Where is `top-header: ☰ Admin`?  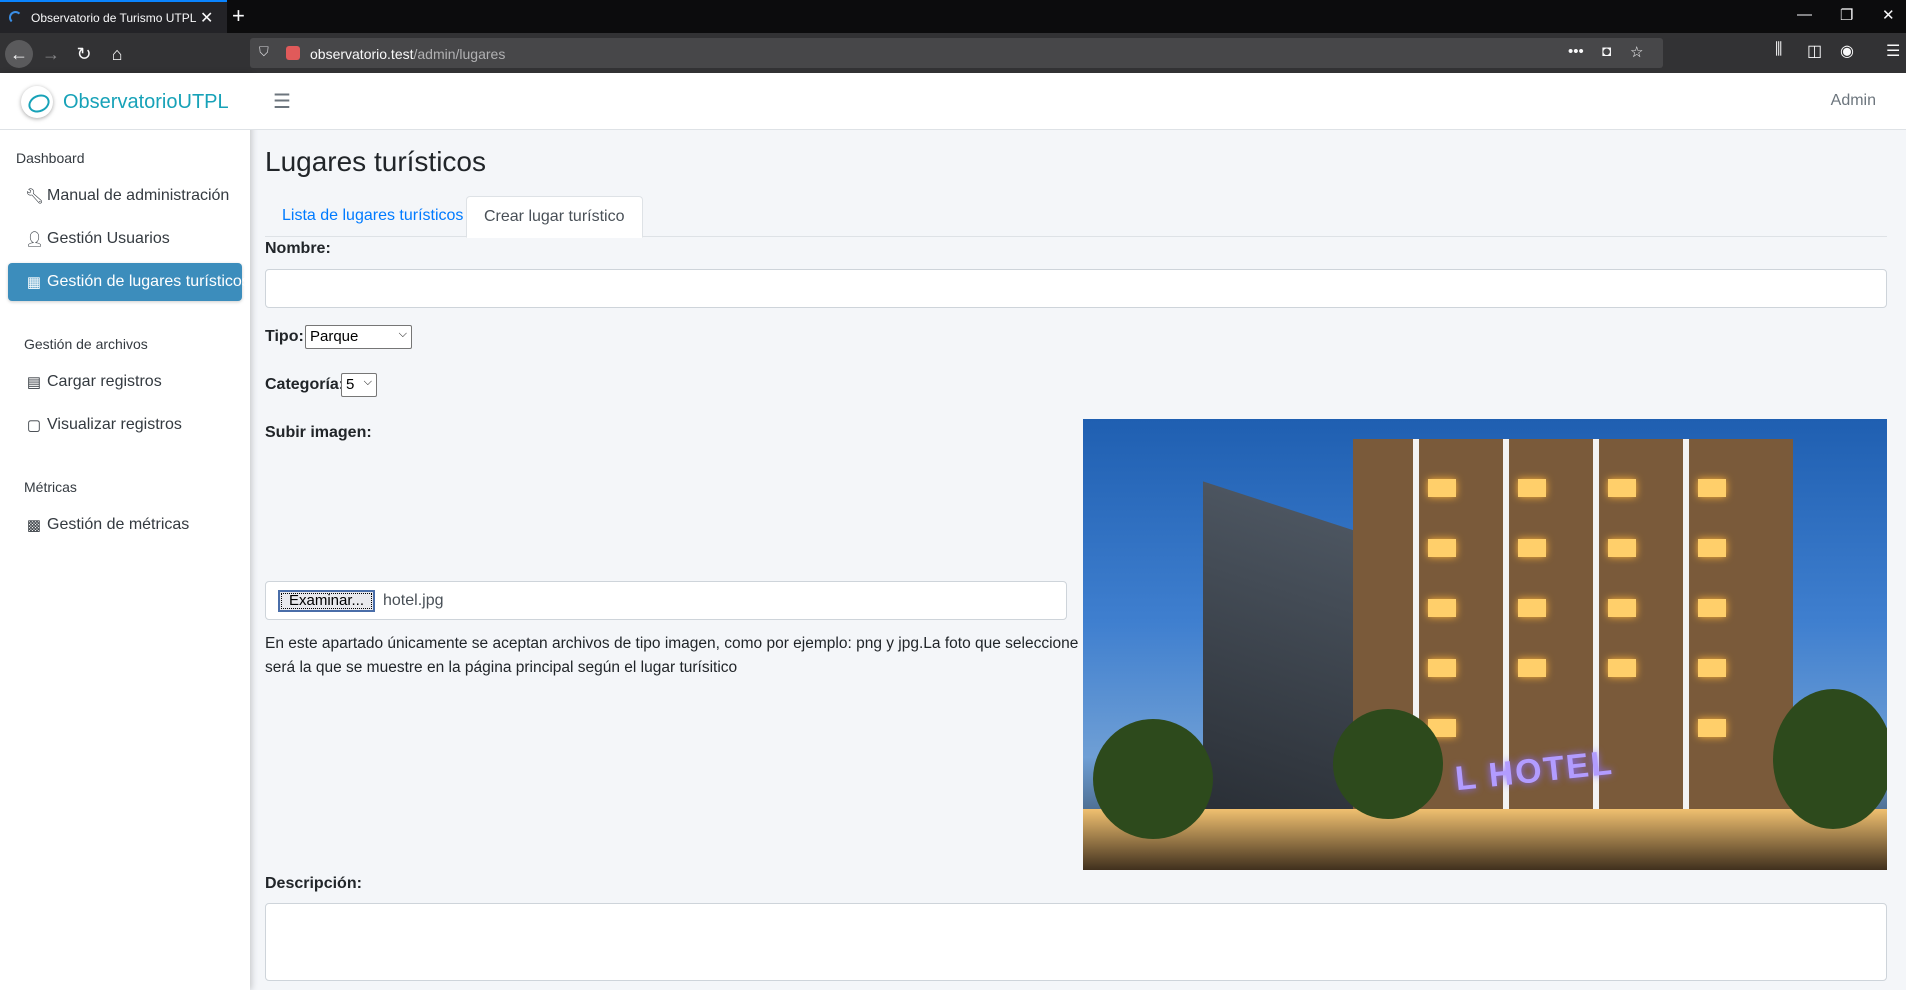
top-header: ☰ Admin is located at coordinates (1078, 101).